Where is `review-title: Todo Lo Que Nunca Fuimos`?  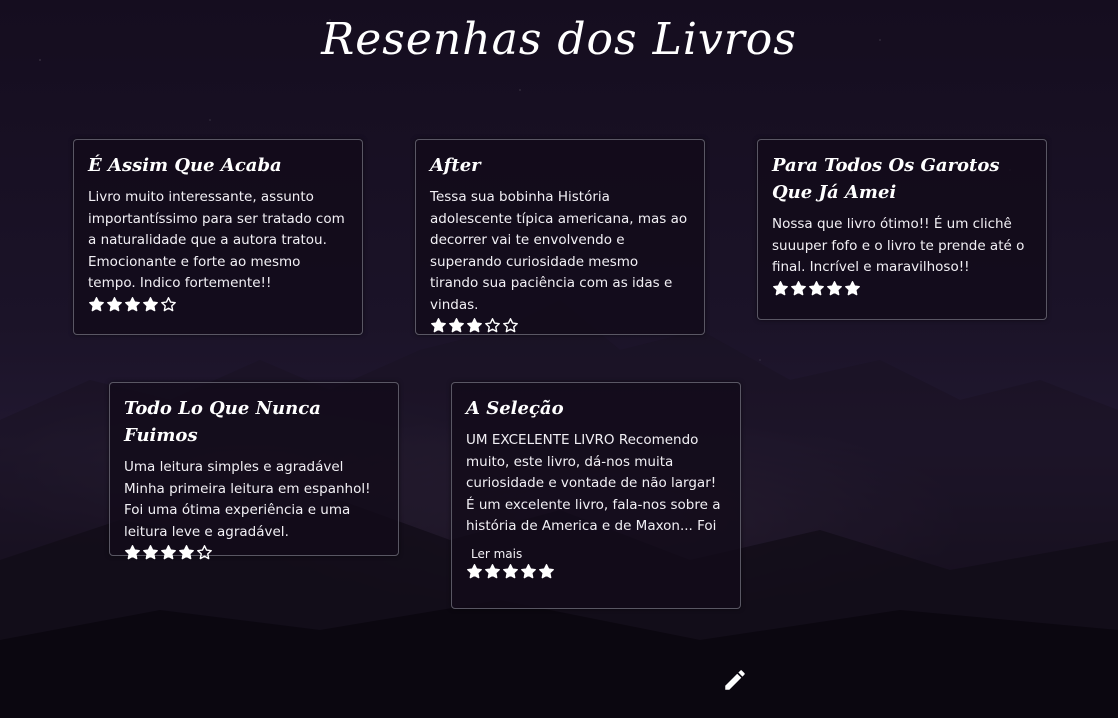 review-title: Todo Lo Que Nunca Fuimos is located at coordinates (222, 422).